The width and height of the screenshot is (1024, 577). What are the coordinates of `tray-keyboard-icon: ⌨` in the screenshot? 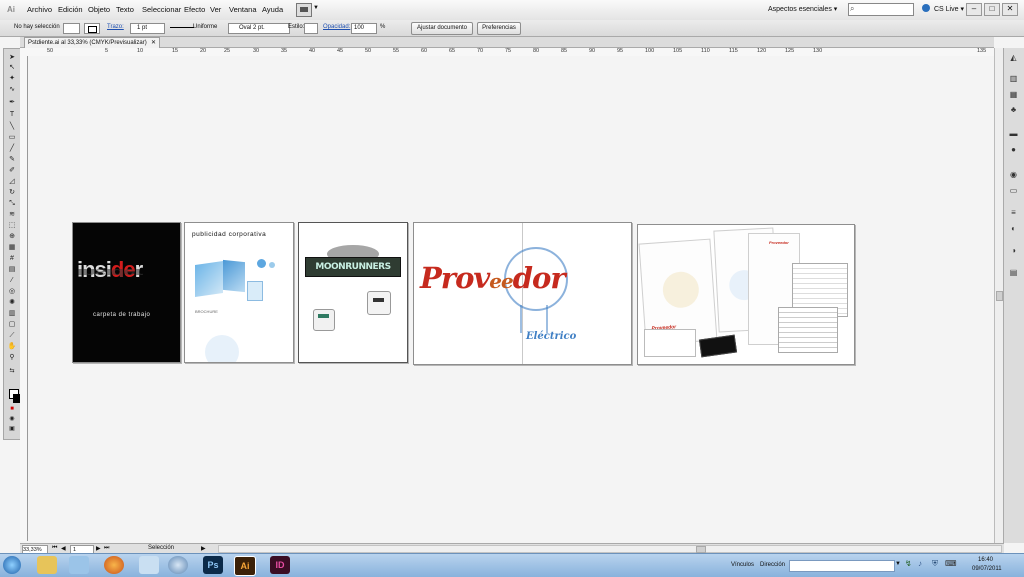 It's located at (951, 563).